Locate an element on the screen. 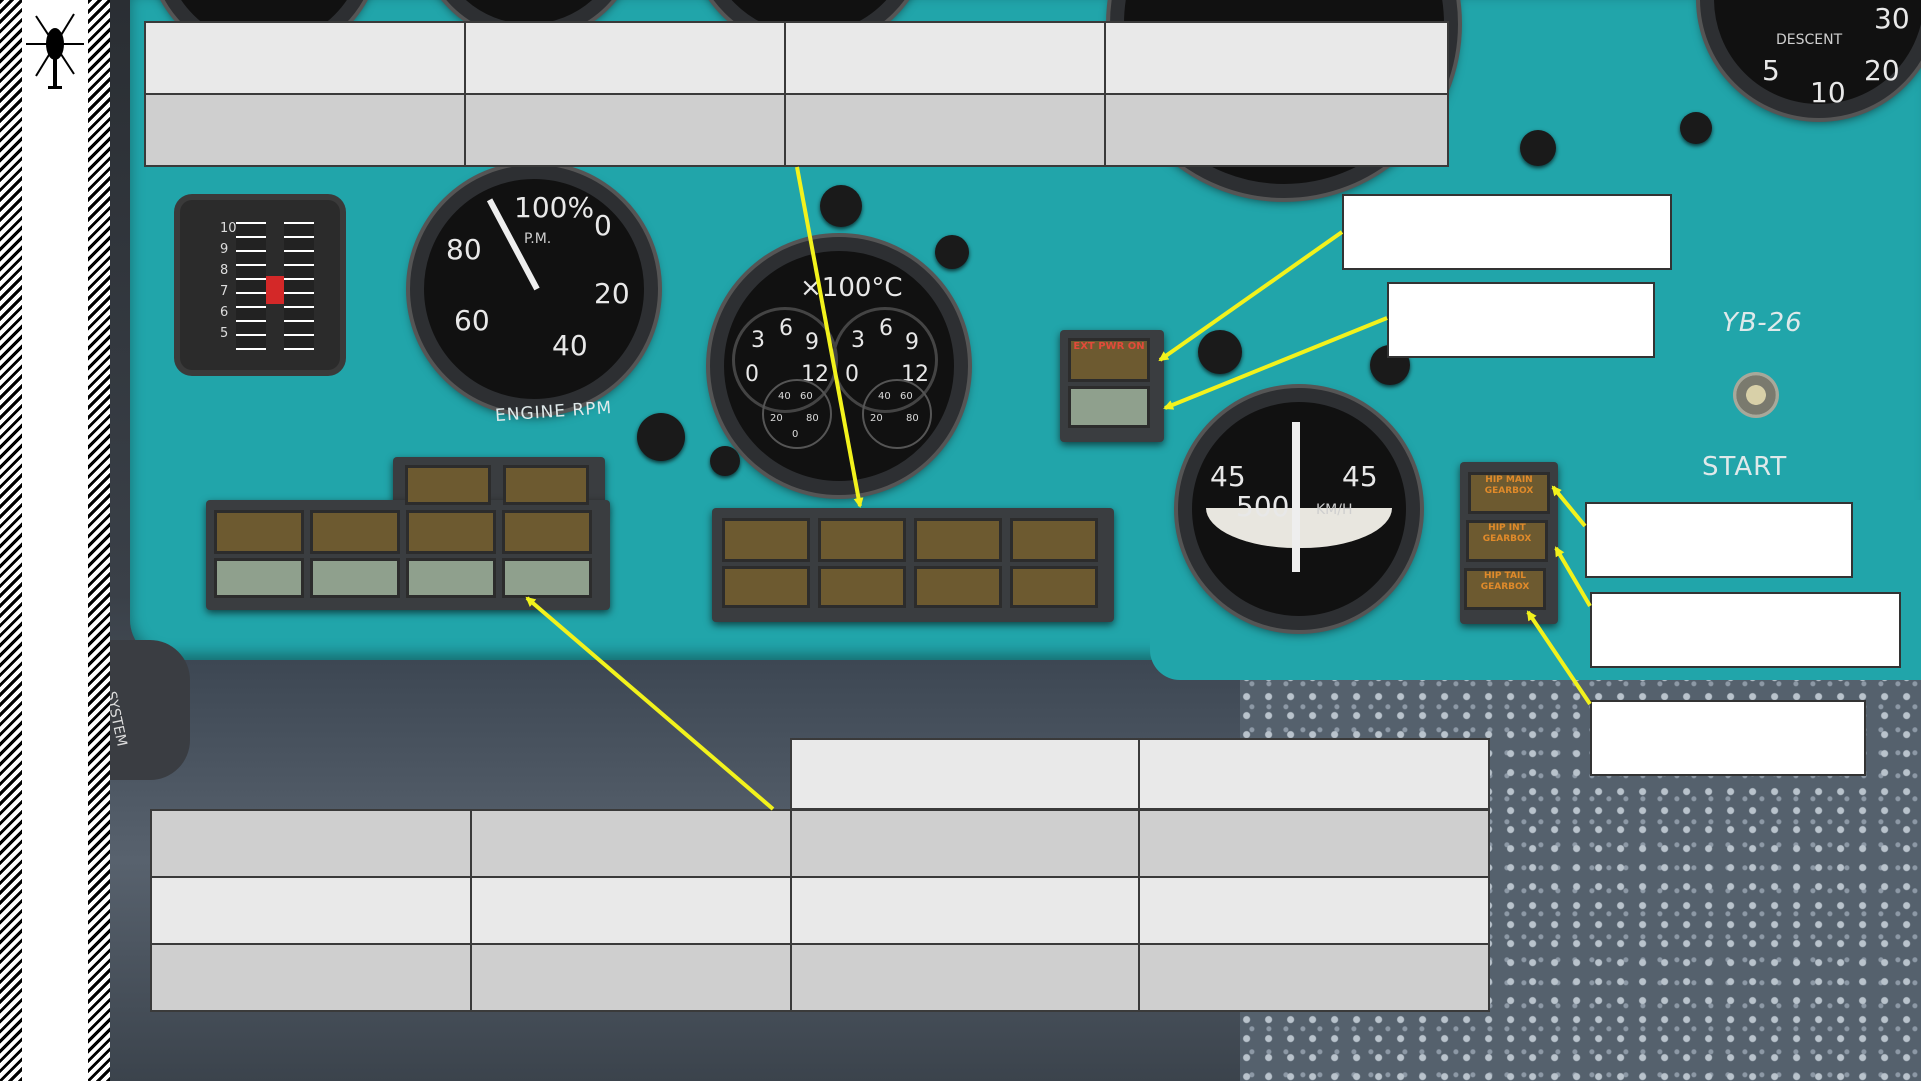 The width and height of the screenshot is (1921, 1081). arrow-int-gearbox is located at coordinates (1573, 577).